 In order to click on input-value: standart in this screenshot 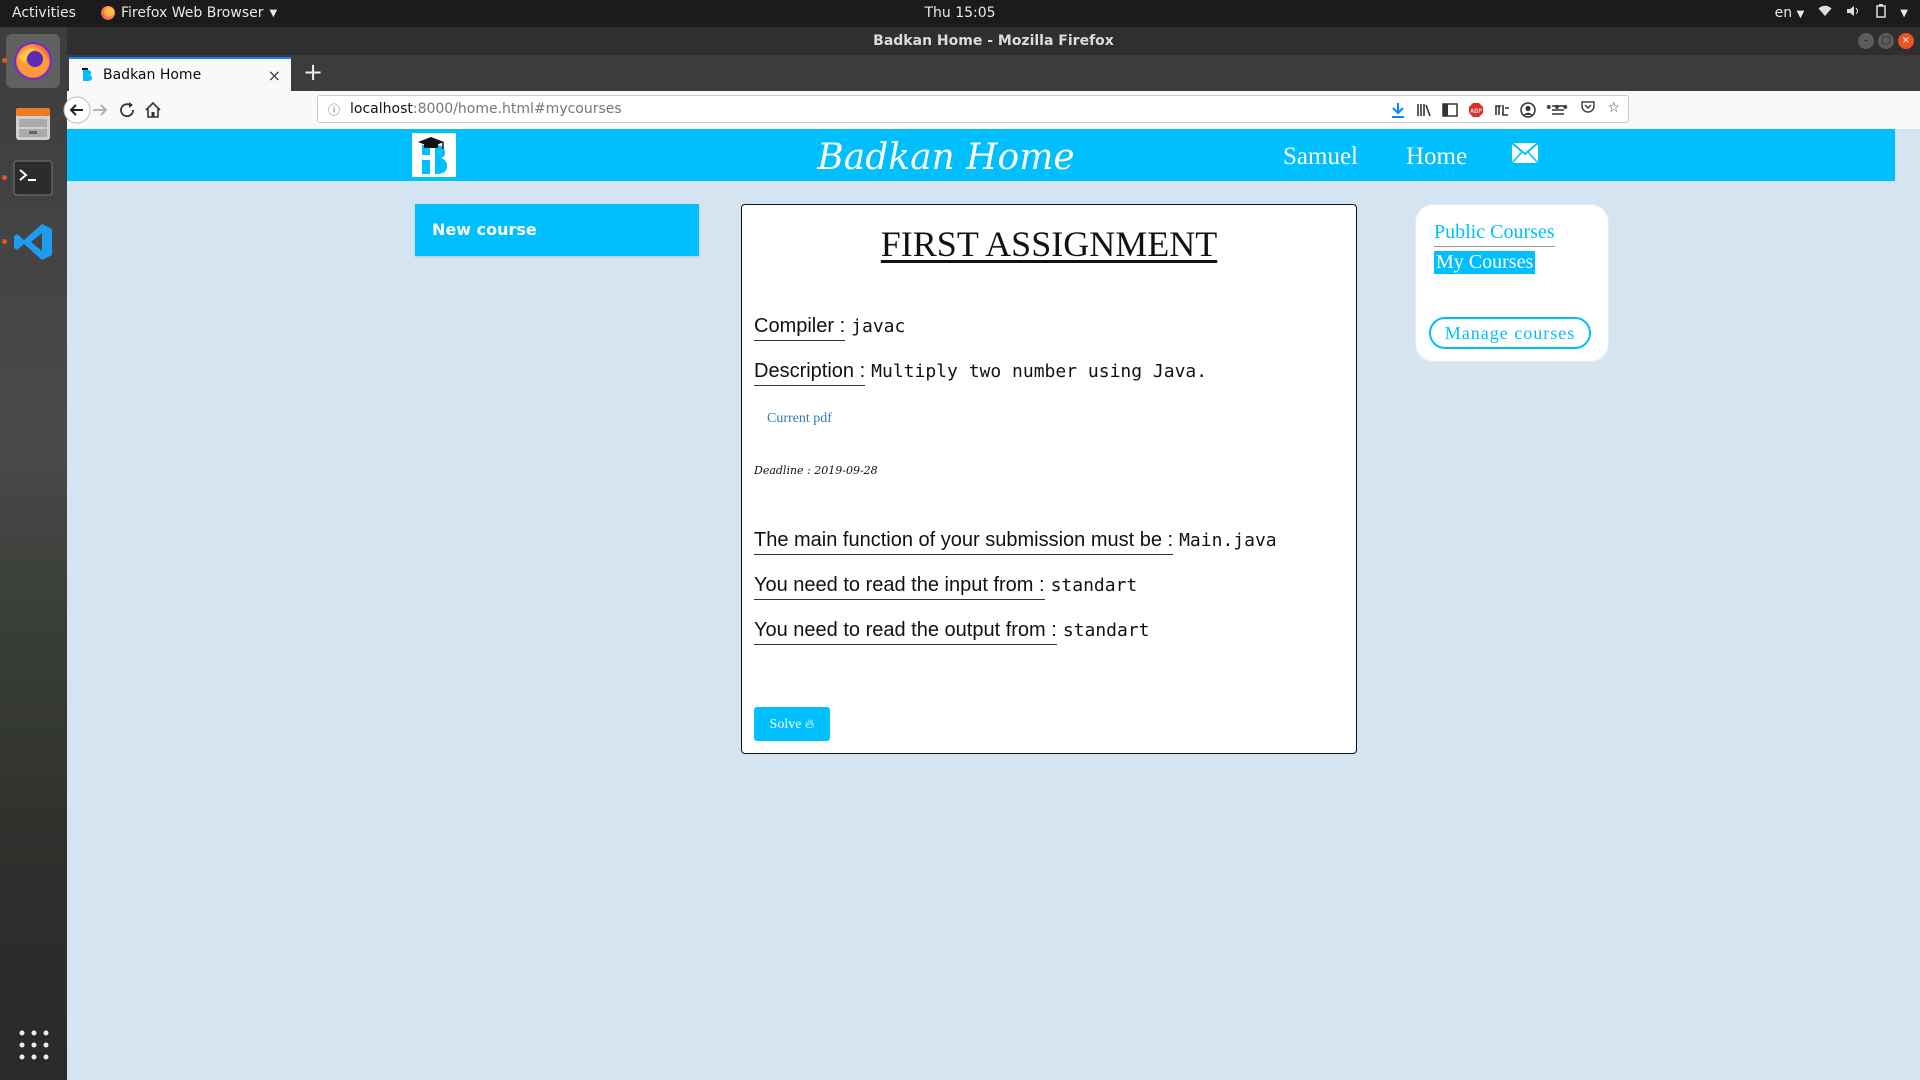, I will do `click(1094, 585)`.